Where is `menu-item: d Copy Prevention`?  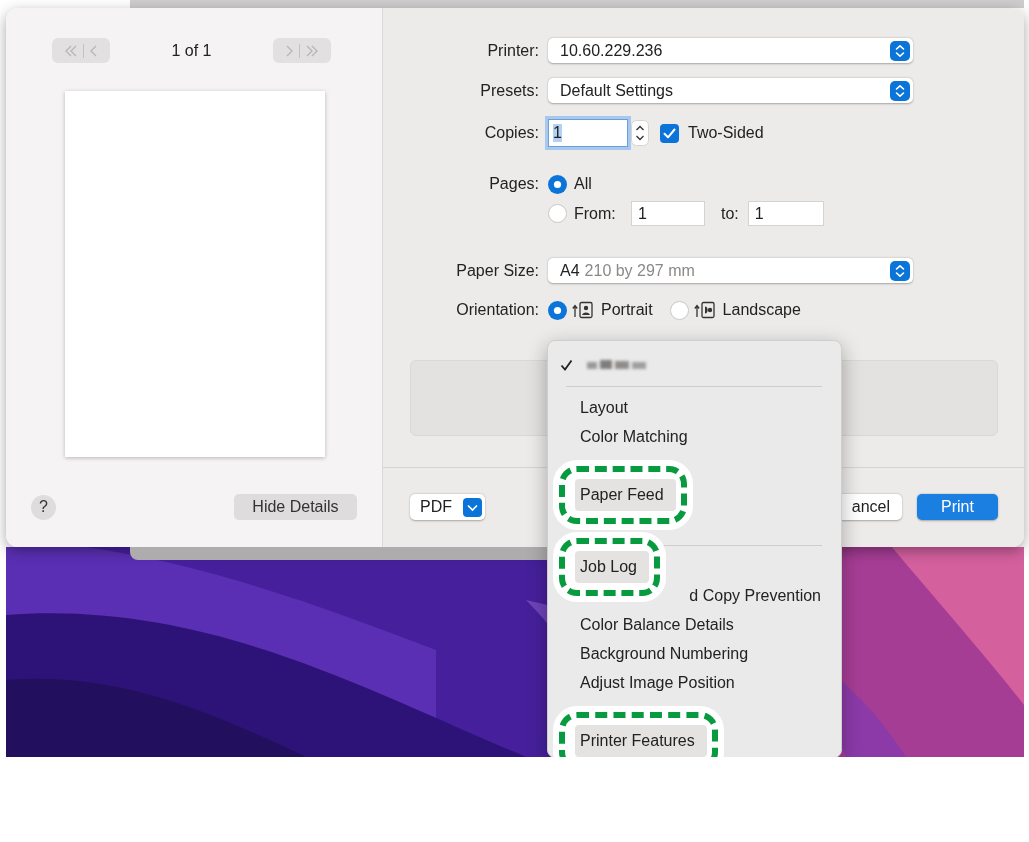
menu-item: d Copy Prevention is located at coordinates (694, 595).